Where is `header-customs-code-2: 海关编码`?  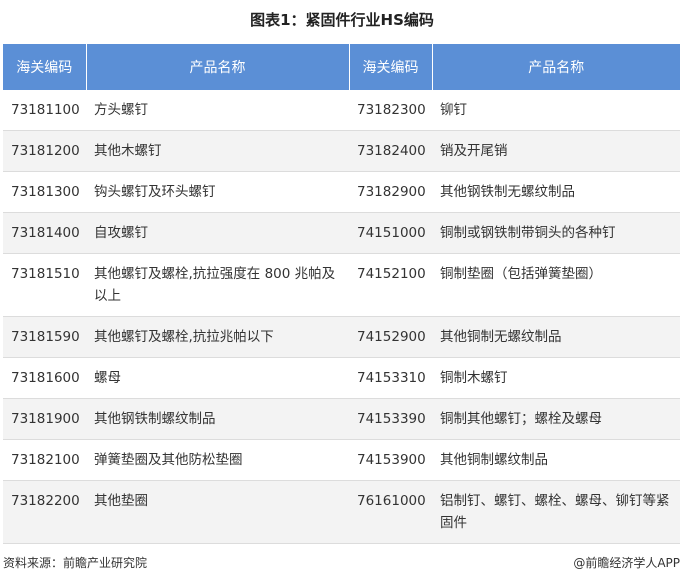
header-customs-code-2: 海关编码 is located at coordinates (391, 67).